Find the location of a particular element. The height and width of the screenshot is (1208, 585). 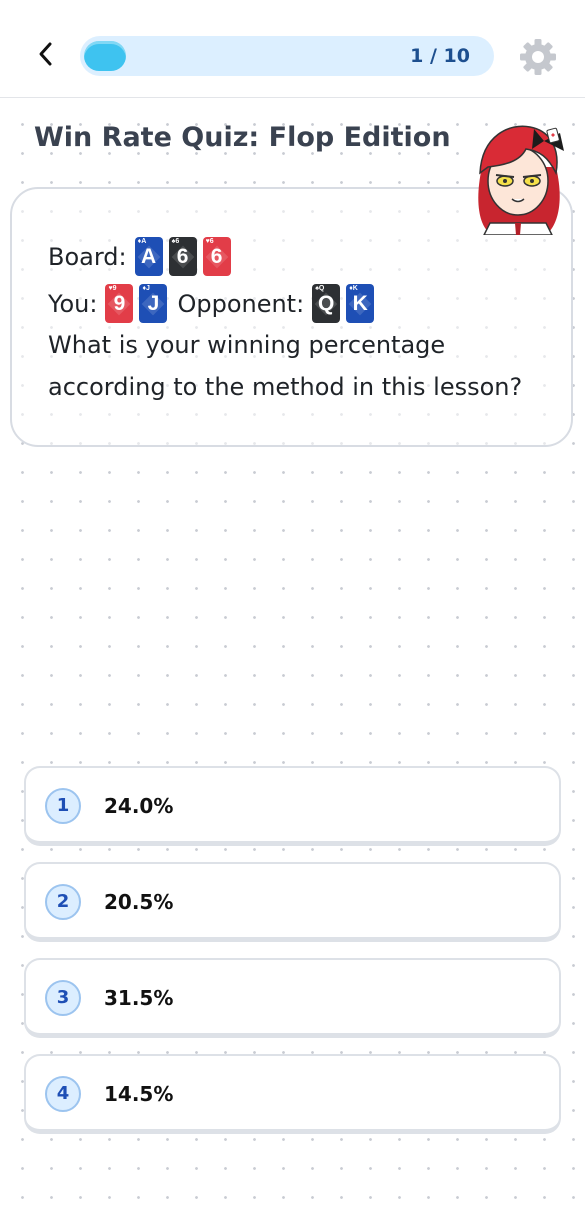

playing-card-you-2: ♦J J is located at coordinates (153, 303).